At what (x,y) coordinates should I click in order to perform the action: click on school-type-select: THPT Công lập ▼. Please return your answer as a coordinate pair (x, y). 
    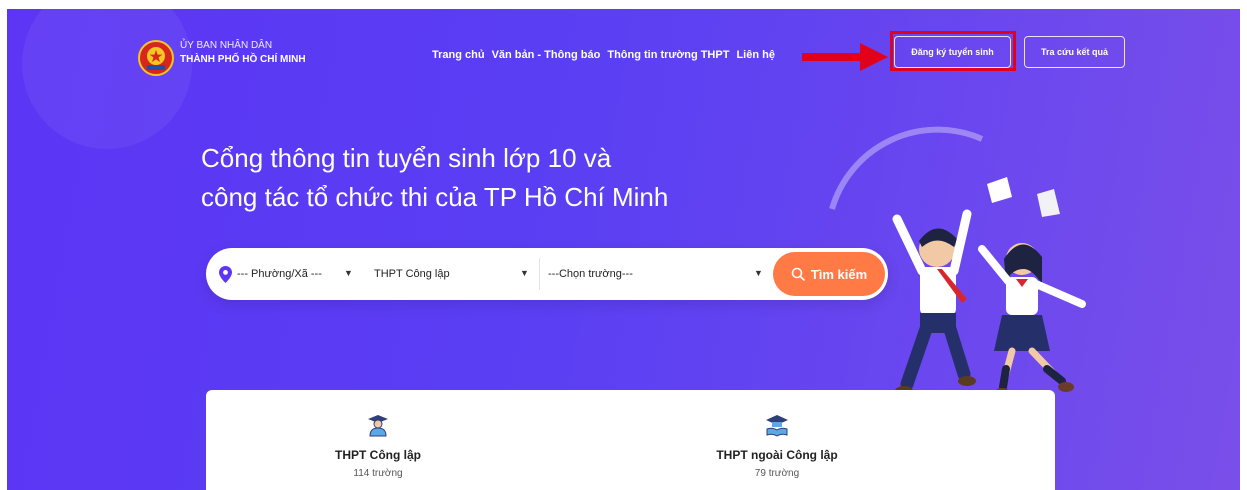
    Looking at the image, I should click on (454, 274).